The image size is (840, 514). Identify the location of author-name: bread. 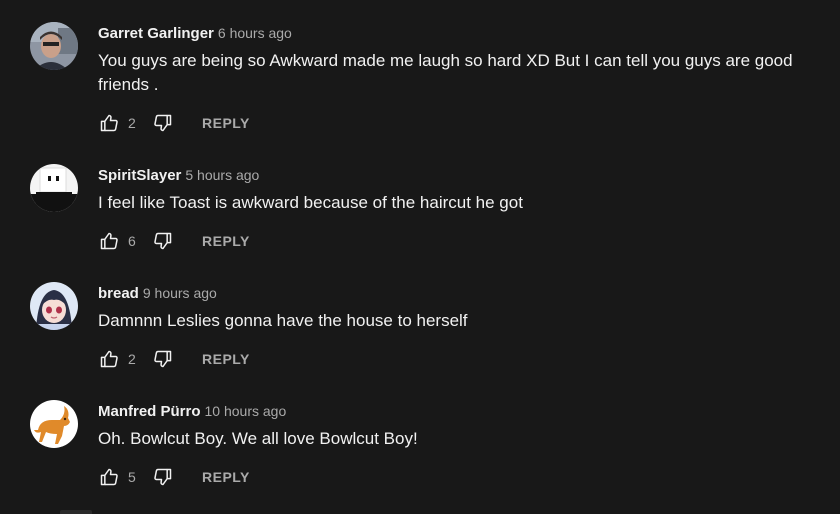
(118, 293).